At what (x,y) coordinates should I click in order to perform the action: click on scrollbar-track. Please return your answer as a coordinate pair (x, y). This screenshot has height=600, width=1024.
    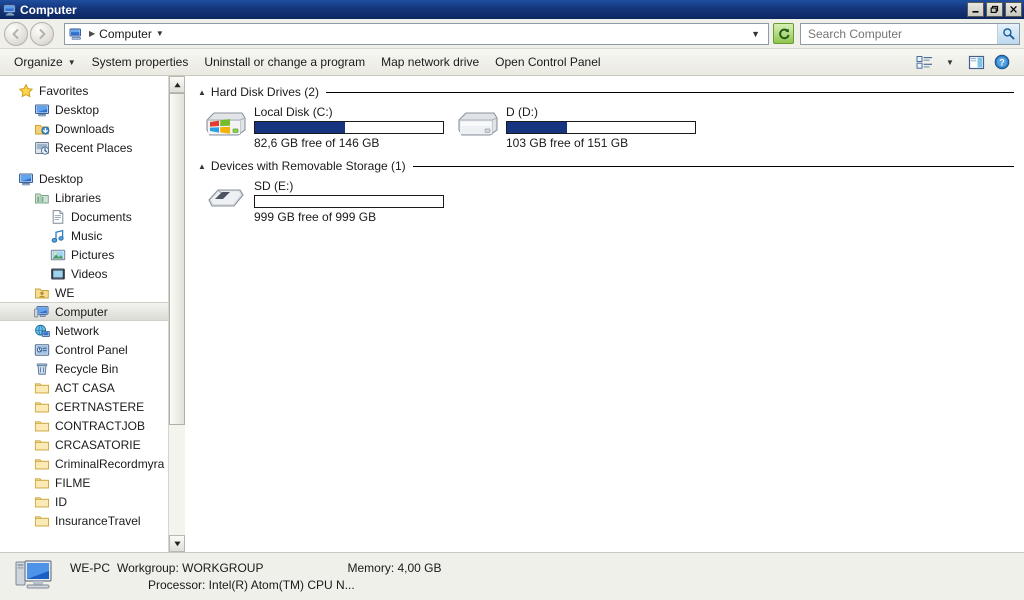
    Looking at the image, I should click on (177, 314).